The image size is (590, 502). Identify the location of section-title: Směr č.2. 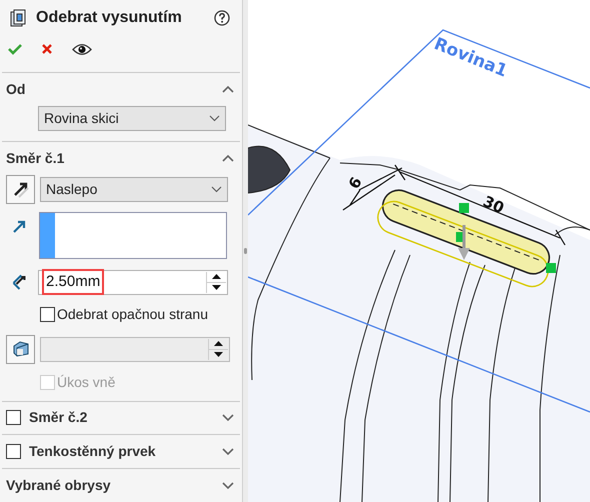
(121, 417).